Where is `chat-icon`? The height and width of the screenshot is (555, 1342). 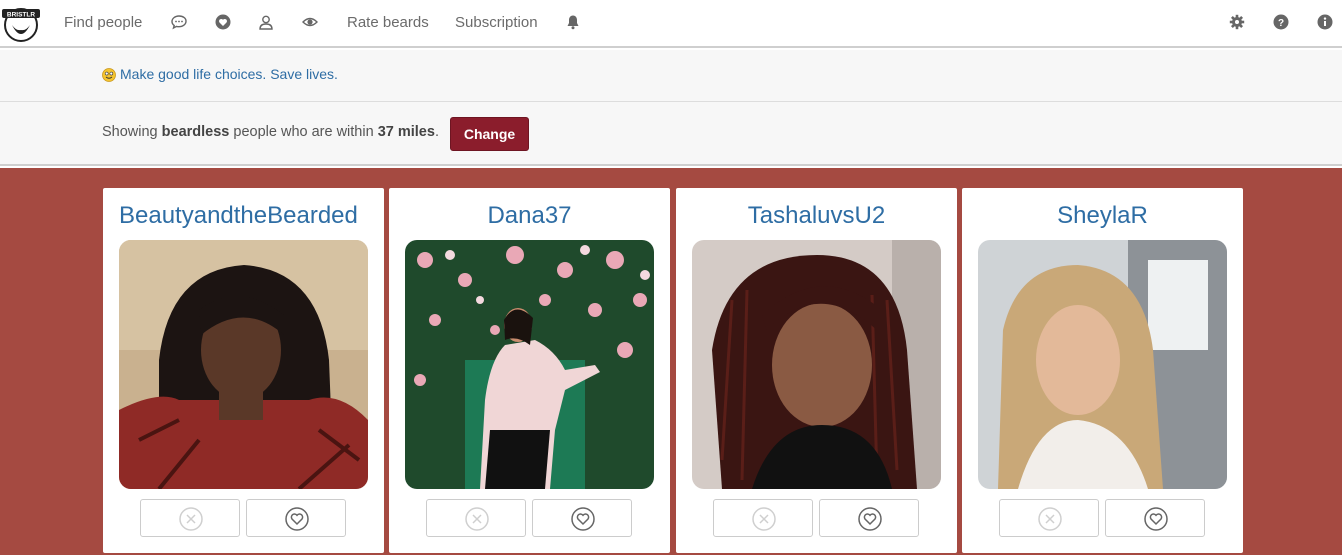 chat-icon is located at coordinates (179, 22).